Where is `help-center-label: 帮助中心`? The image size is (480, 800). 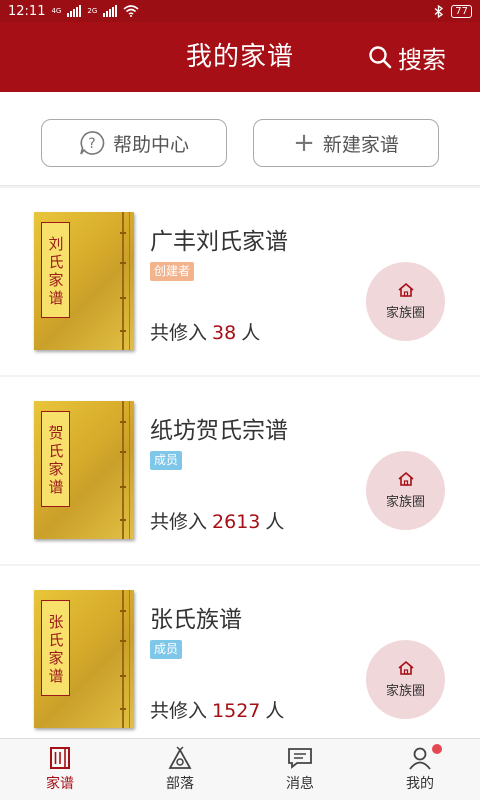
help-center-label: 帮助中心 is located at coordinates (150, 144).